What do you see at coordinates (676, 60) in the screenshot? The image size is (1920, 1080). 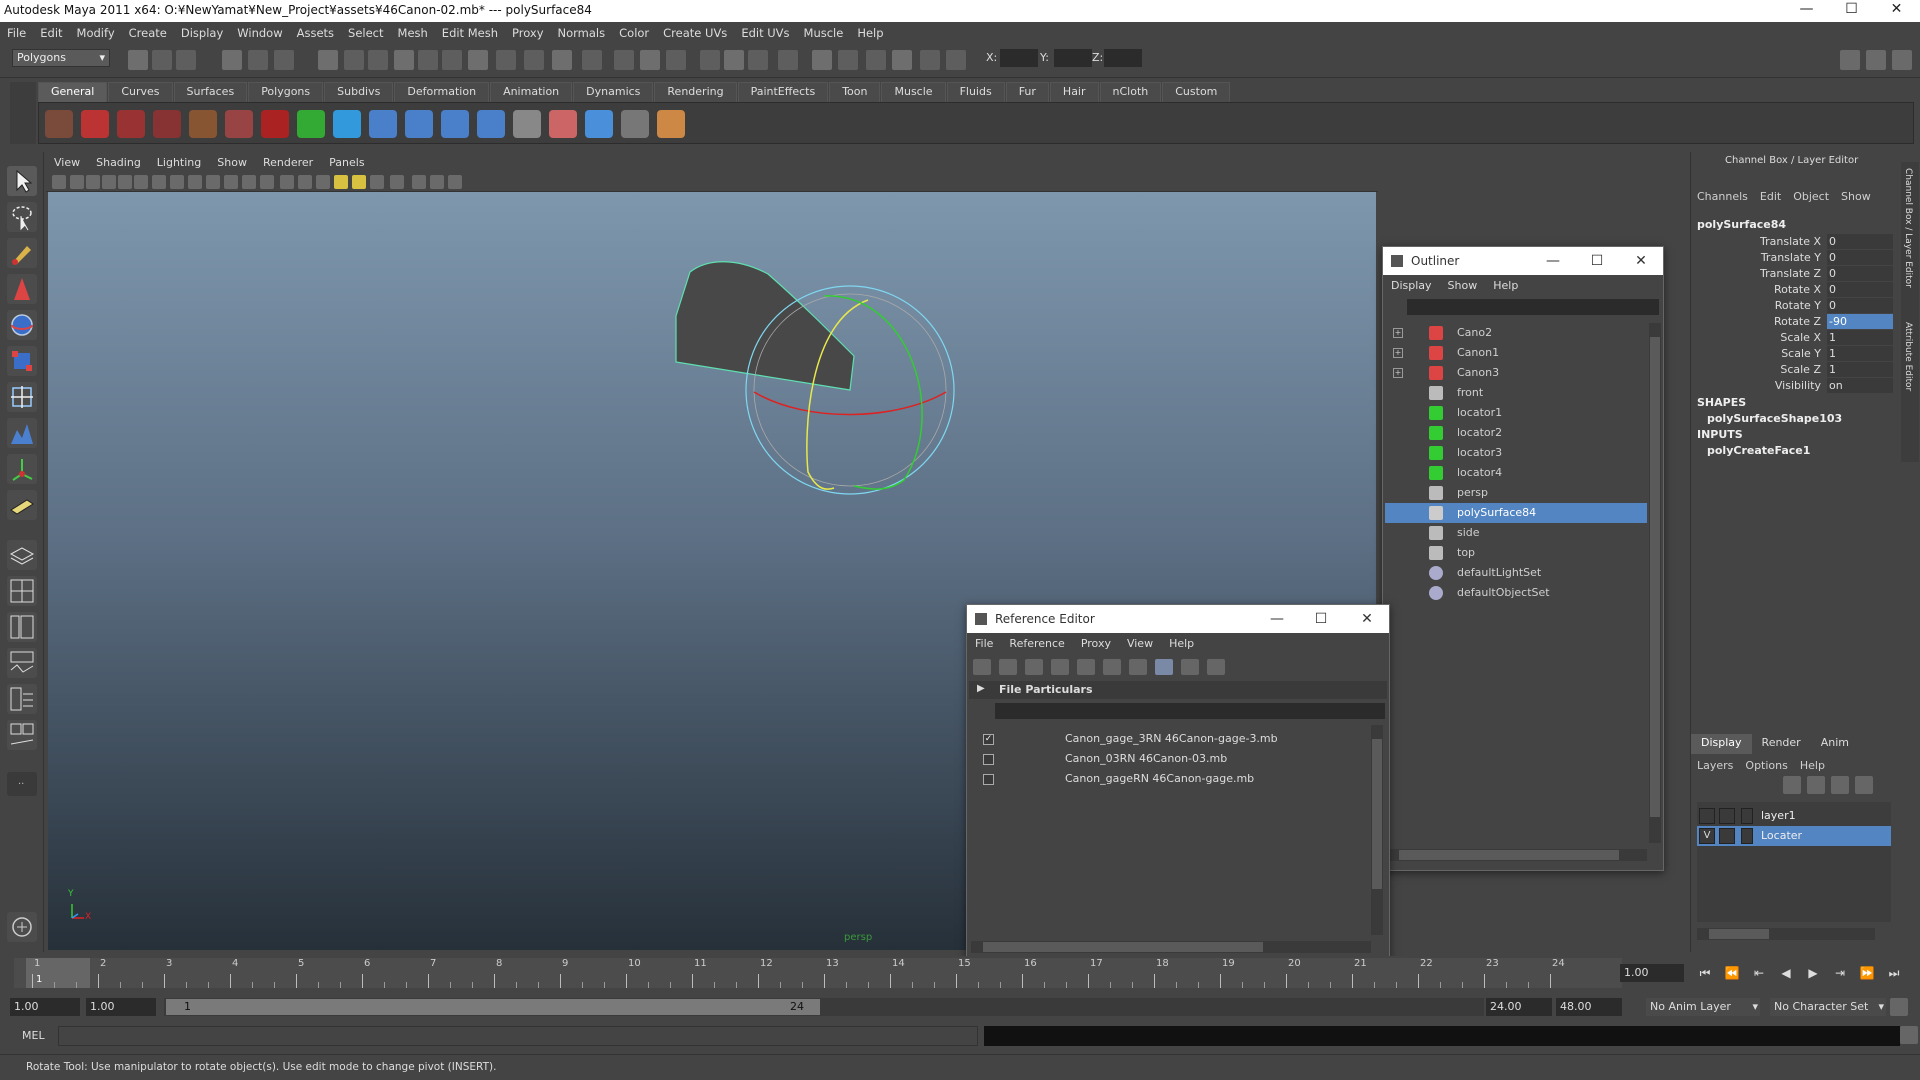 I see `lock-icon` at bounding box center [676, 60].